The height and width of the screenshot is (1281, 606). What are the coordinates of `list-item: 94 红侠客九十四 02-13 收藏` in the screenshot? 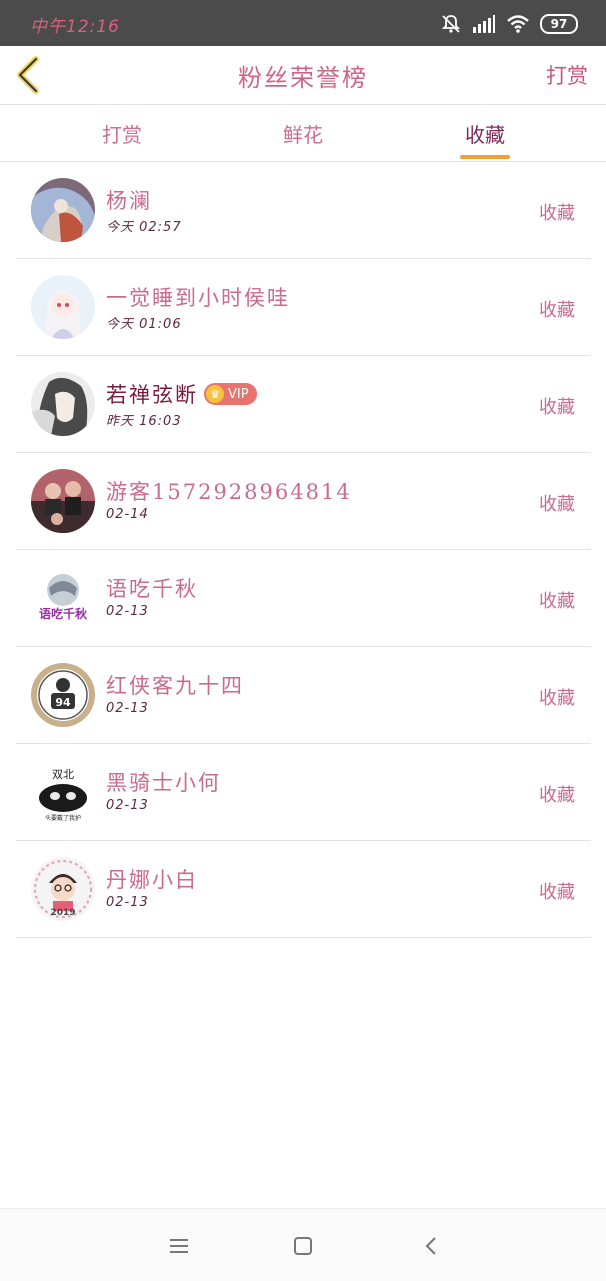 It's located at (303, 695).